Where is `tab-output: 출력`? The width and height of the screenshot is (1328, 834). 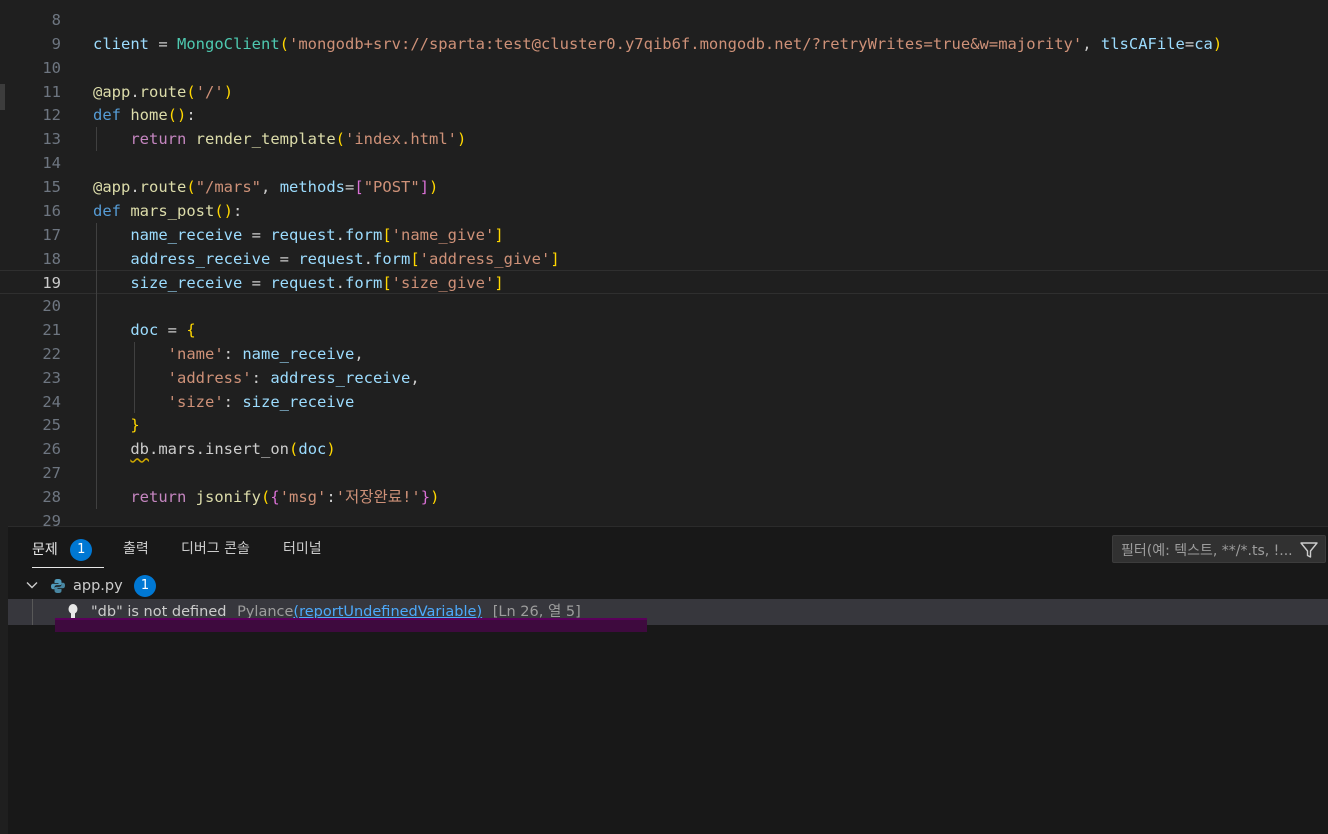 tab-output: 출력 is located at coordinates (136, 549).